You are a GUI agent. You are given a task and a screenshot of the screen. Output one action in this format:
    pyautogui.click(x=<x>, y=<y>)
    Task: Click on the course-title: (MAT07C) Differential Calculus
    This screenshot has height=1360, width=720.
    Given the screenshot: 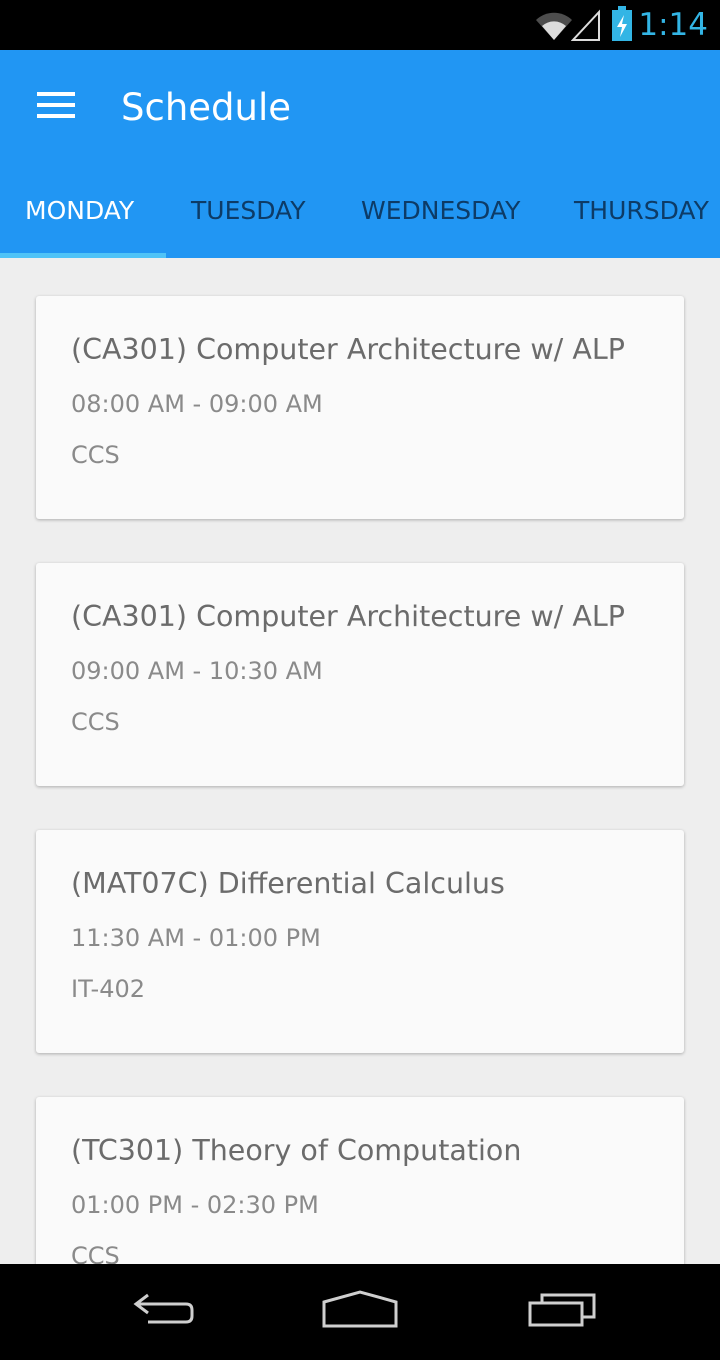 What is the action you would take?
    pyautogui.click(x=288, y=883)
    